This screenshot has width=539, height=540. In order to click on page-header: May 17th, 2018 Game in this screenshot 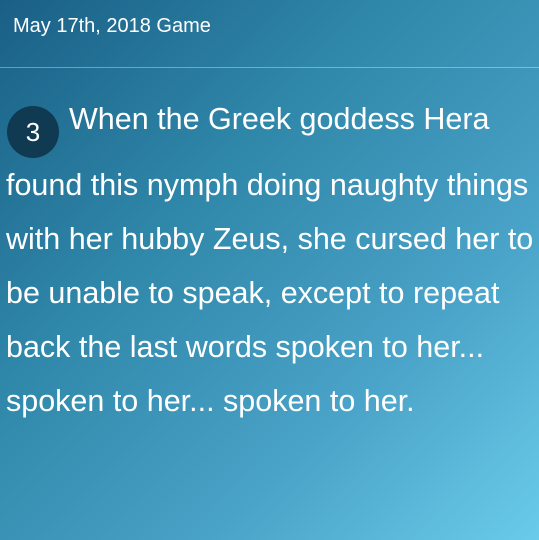, I will do `click(269, 34)`.